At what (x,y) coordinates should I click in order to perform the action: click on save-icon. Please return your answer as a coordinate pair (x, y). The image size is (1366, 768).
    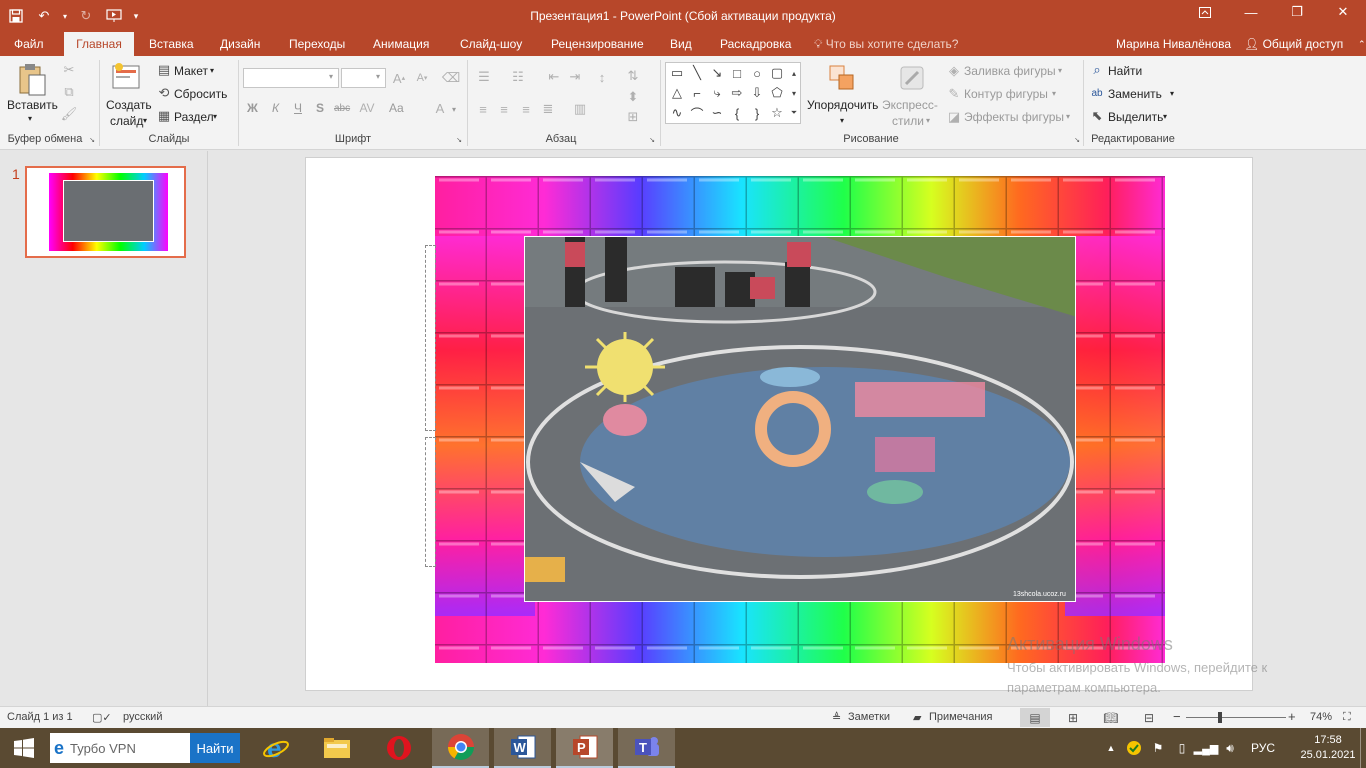
    Looking at the image, I should click on (16, 16).